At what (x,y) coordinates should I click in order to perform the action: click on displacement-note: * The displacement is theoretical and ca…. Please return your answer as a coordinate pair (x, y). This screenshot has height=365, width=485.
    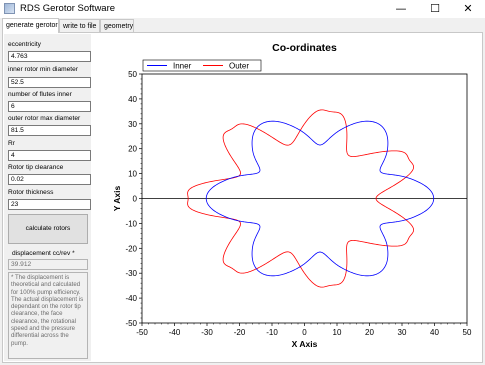
    Looking at the image, I should click on (48, 315).